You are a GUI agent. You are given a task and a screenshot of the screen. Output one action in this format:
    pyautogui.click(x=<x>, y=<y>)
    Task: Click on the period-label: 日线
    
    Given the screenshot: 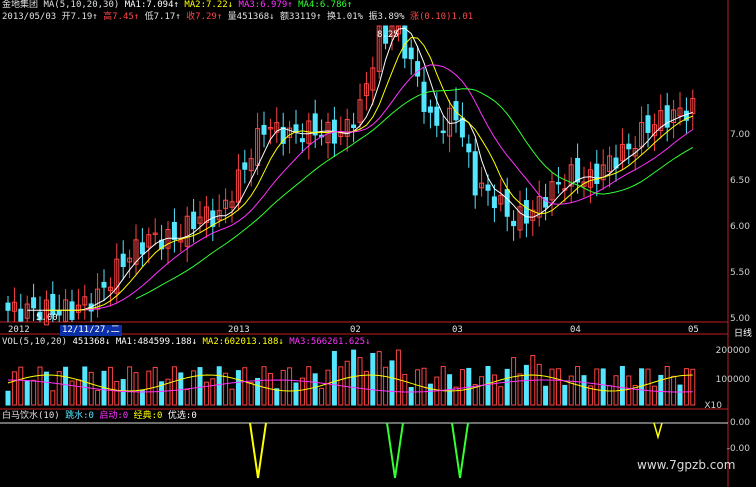 What is the action you would take?
    pyautogui.click(x=743, y=332)
    